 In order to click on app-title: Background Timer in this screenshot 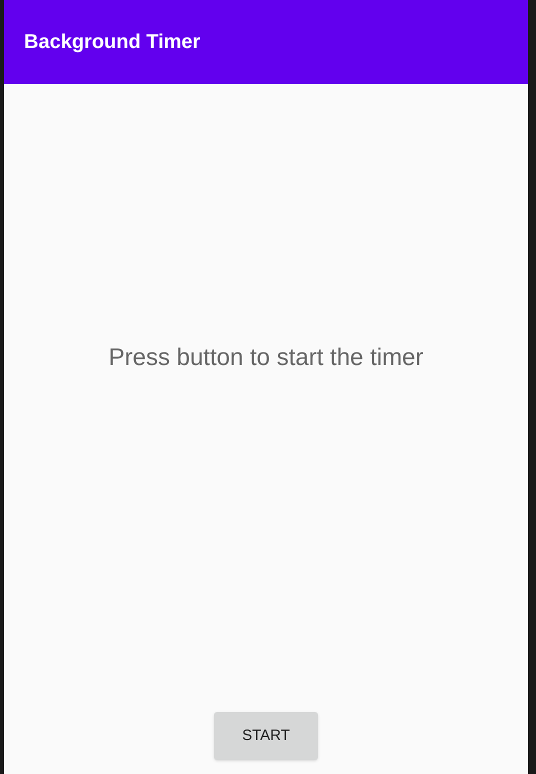, I will do `click(112, 42)`.